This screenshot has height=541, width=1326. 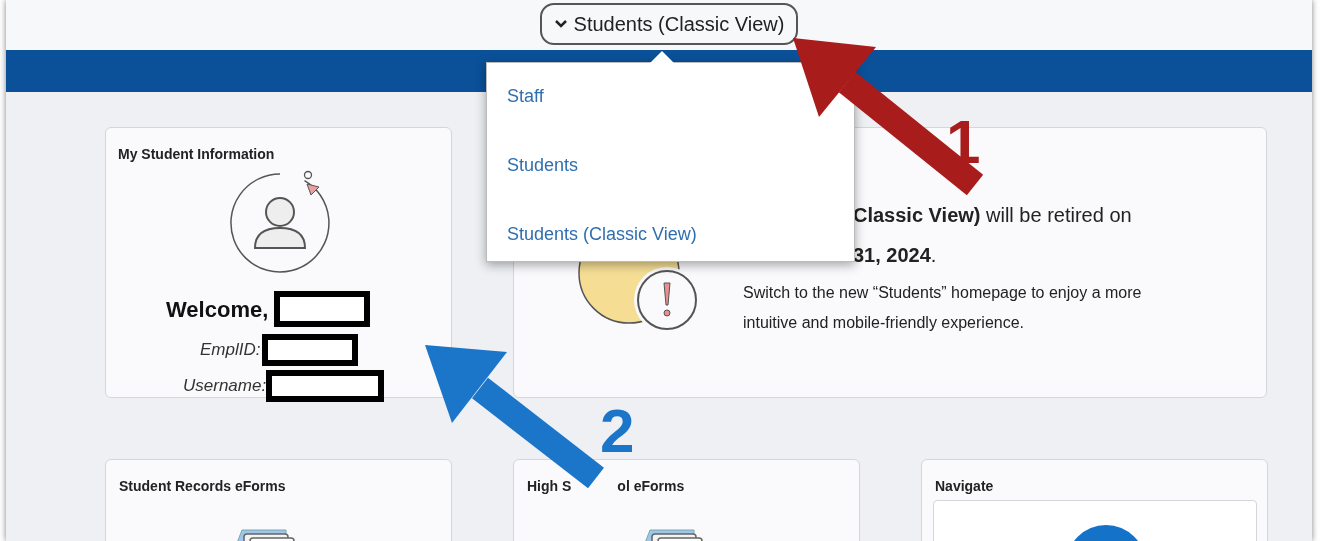 I want to click on tile-title: High S, so click(x=549, y=486).